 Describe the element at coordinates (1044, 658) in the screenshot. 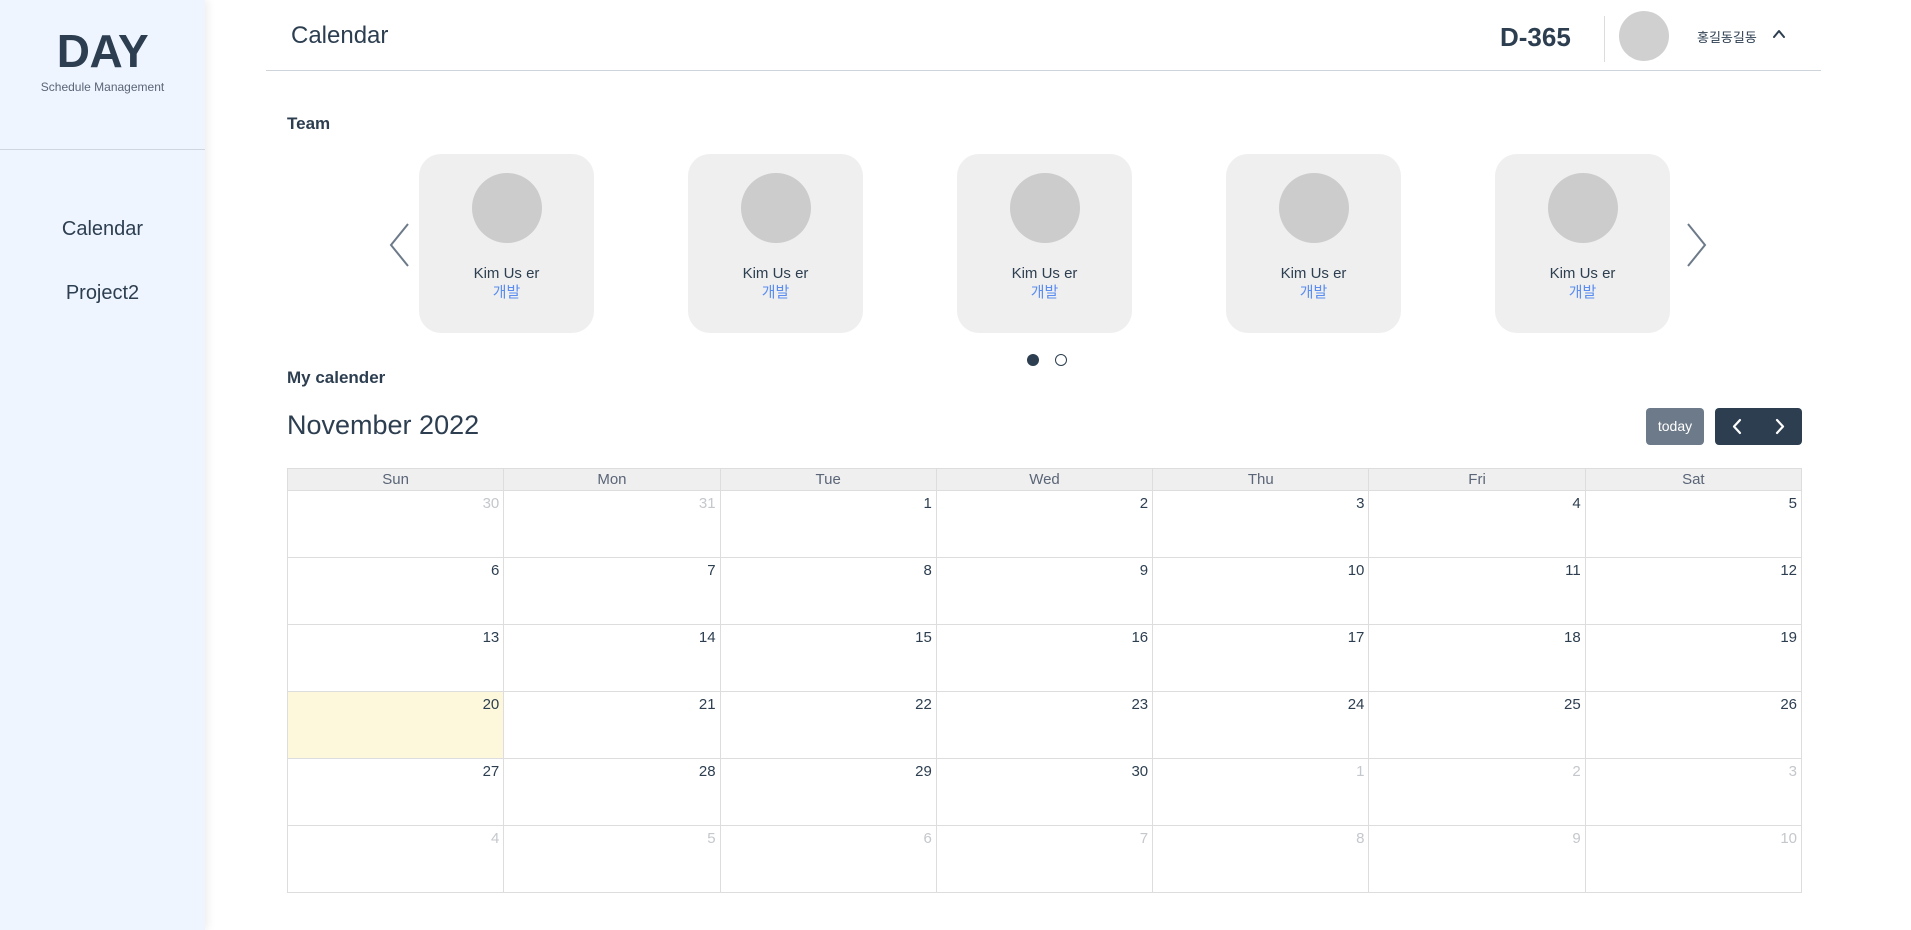

I see `day-cell: 16` at that location.